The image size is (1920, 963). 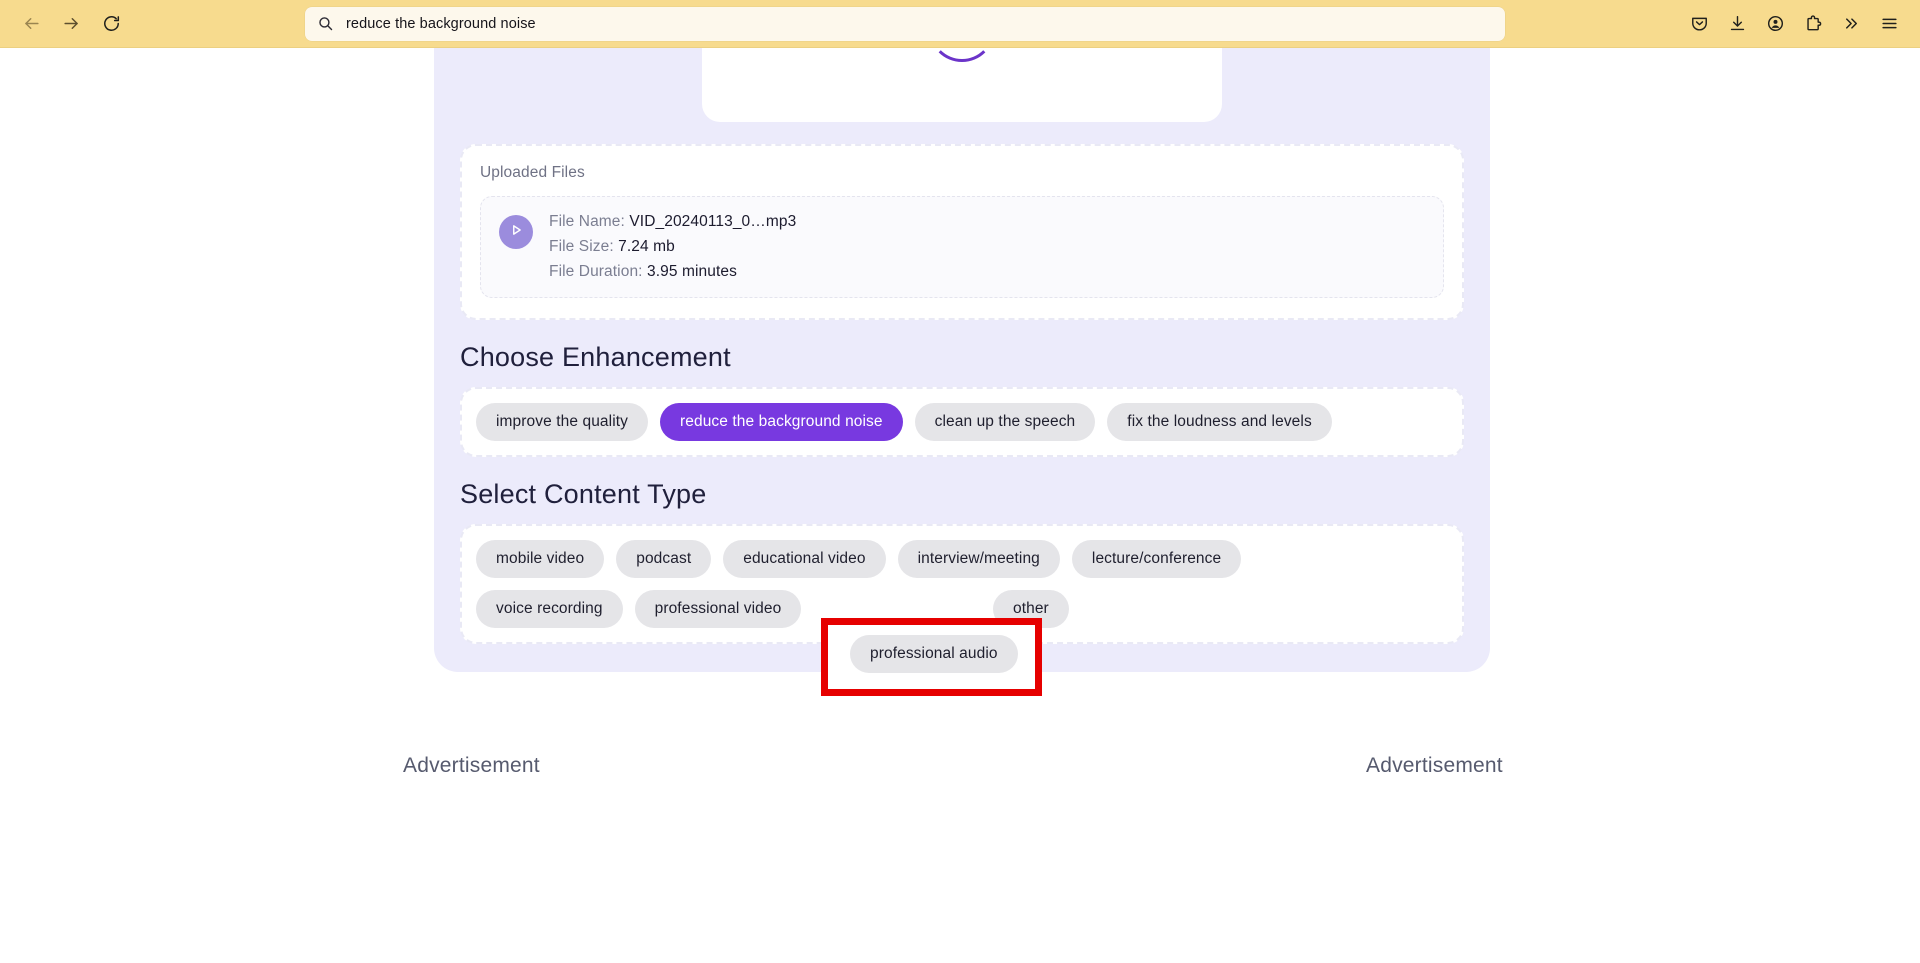 I want to click on navigation-buttons, so click(x=71, y=24).